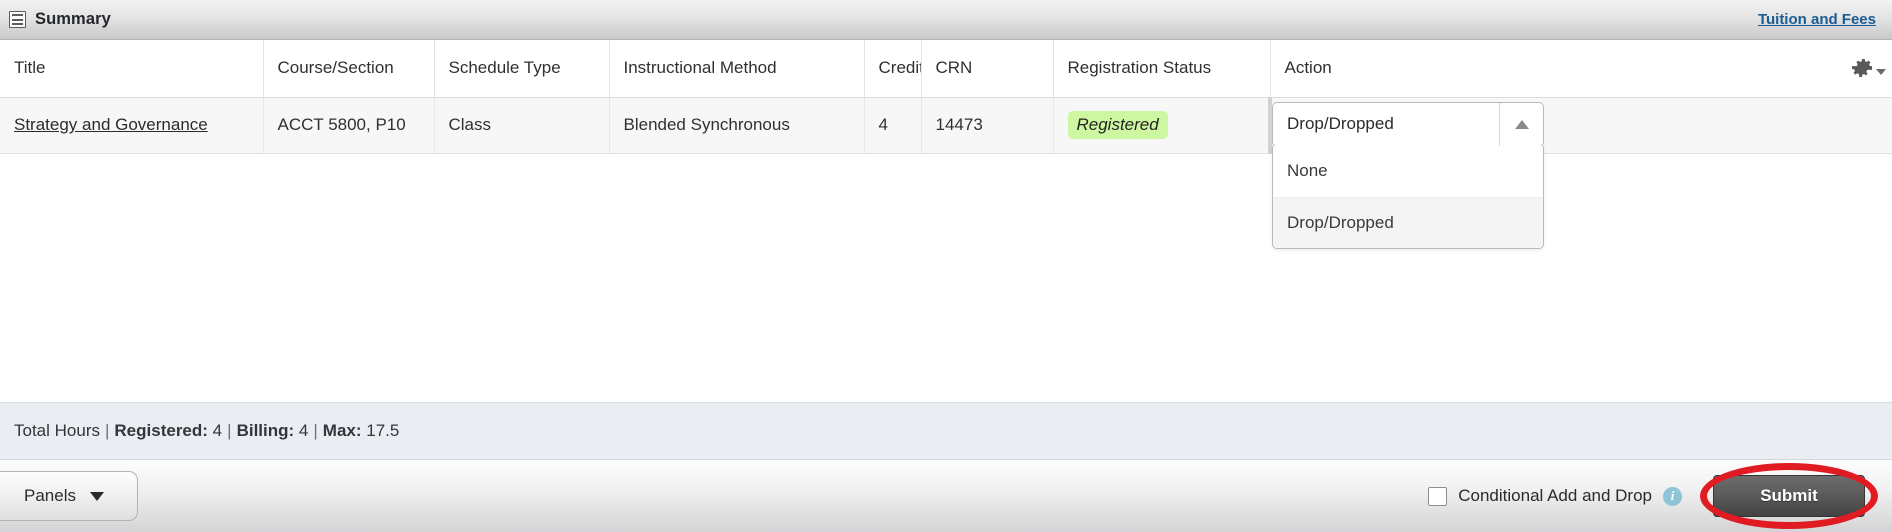 This screenshot has height=532, width=1892. I want to click on tuition-and-fees-link: Tuition and Fees, so click(1817, 19).